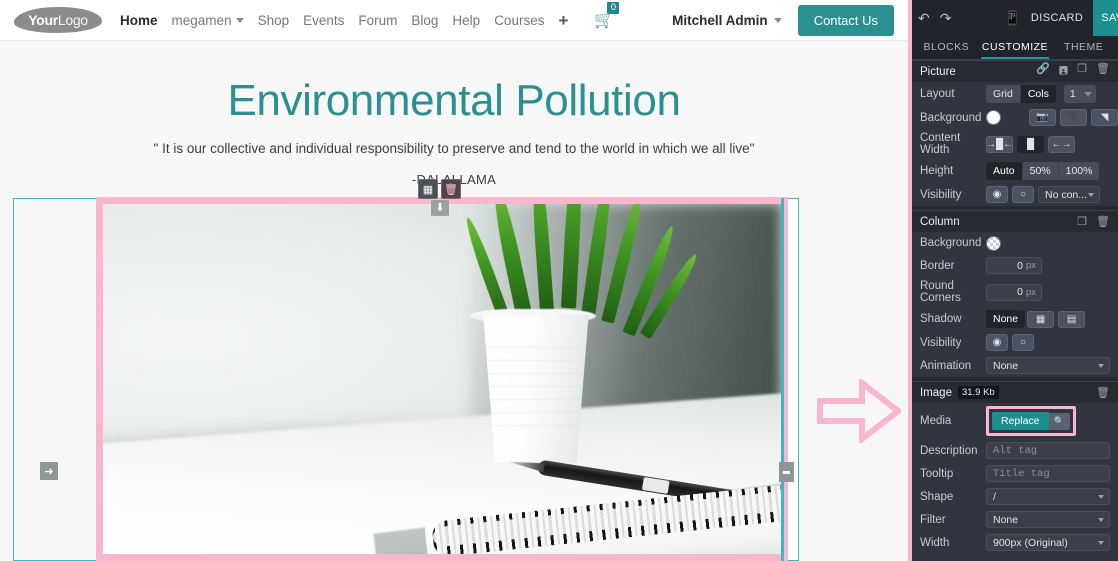 This screenshot has height=561, width=1118. Describe the element at coordinates (1015, 392) in the screenshot. I see `section-header-image: Image 31.9 Kb 🗑` at that location.